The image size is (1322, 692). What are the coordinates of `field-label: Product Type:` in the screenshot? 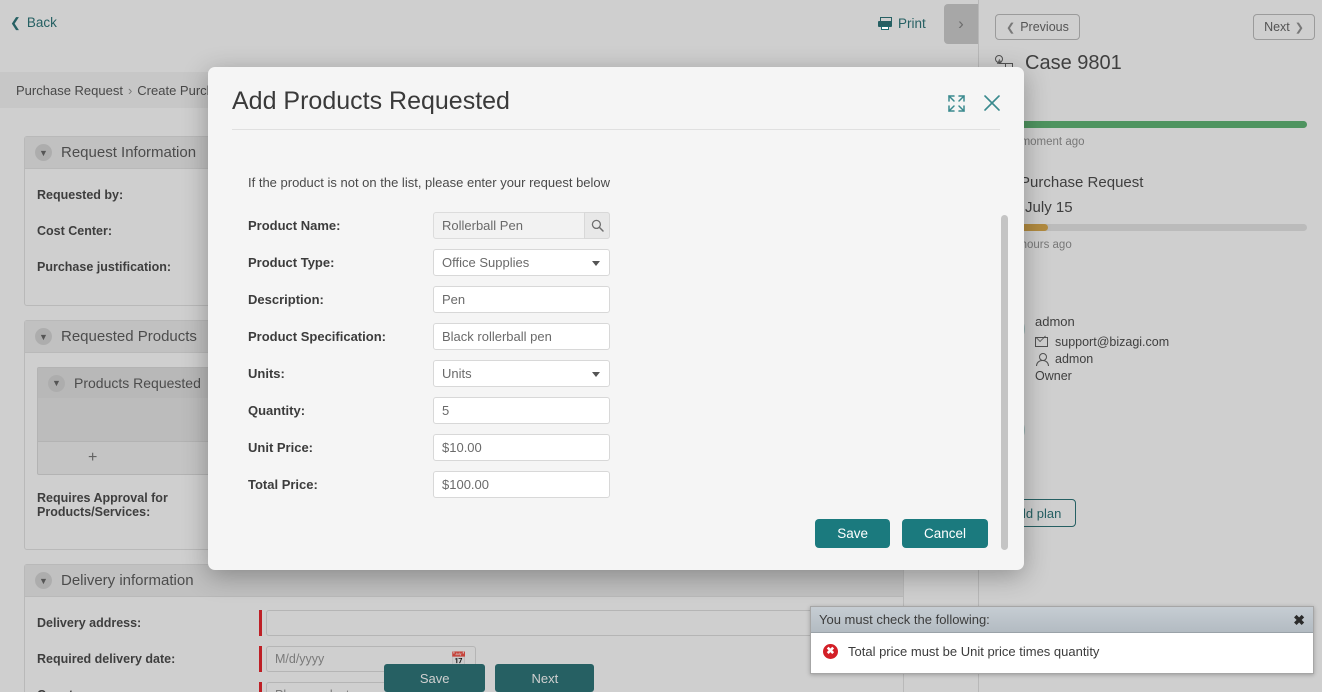 It's located at (291, 262).